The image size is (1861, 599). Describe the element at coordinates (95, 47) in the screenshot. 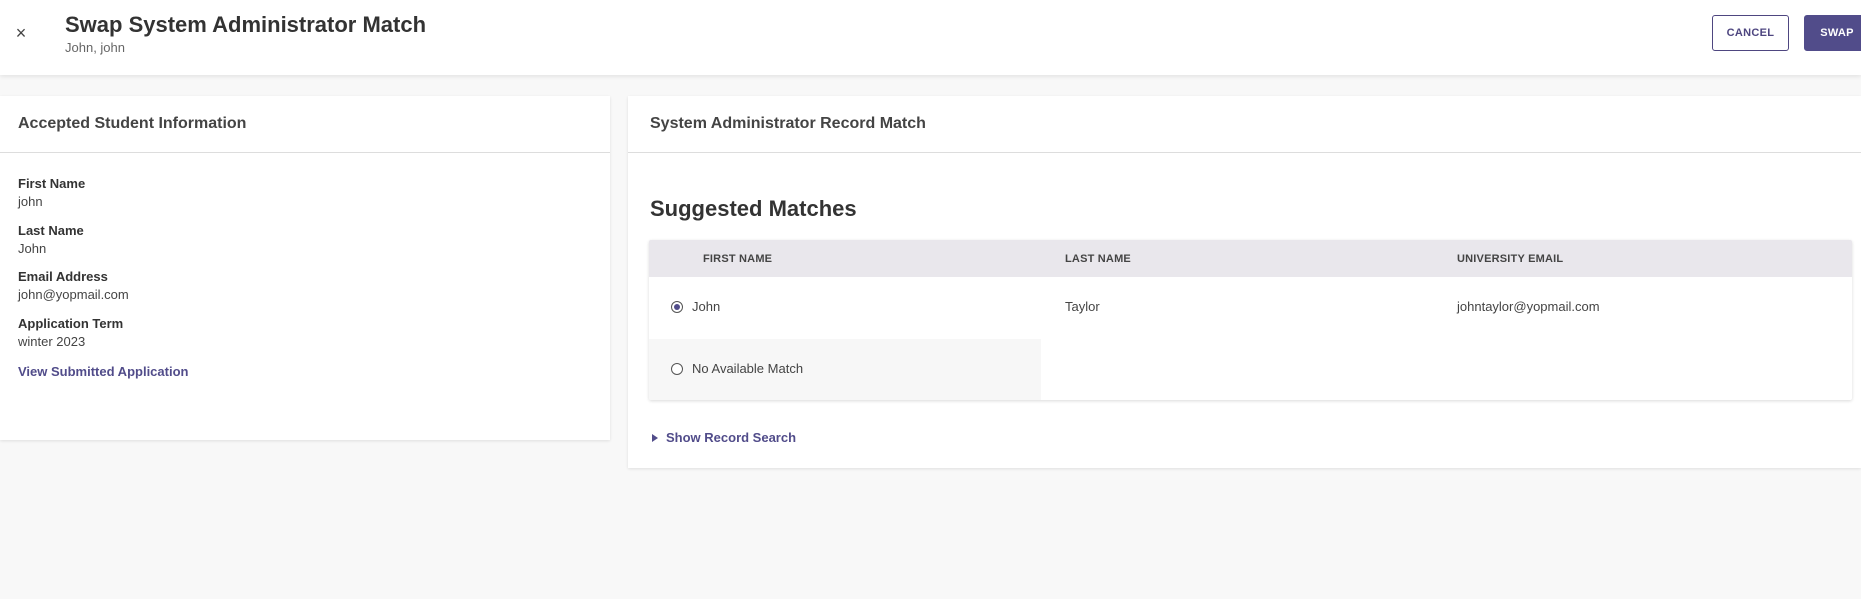

I see `page-subtitle: John, john` at that location.